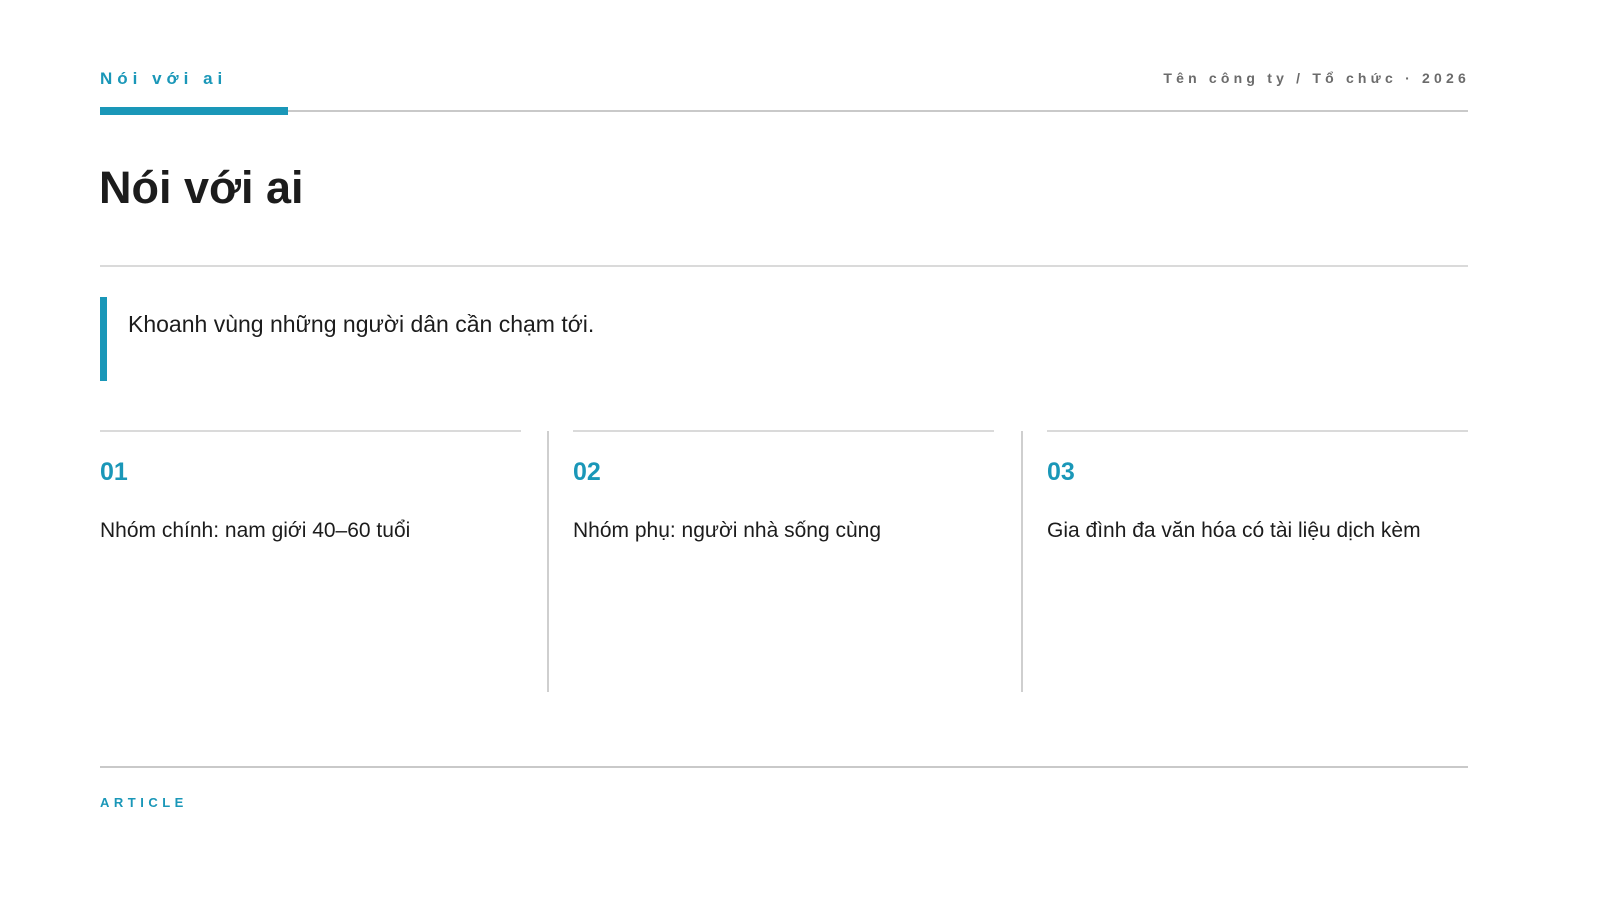  I want to click on organization-year-meta: Tên công ty / Tổ chức · 2026, so click(1316, 78).